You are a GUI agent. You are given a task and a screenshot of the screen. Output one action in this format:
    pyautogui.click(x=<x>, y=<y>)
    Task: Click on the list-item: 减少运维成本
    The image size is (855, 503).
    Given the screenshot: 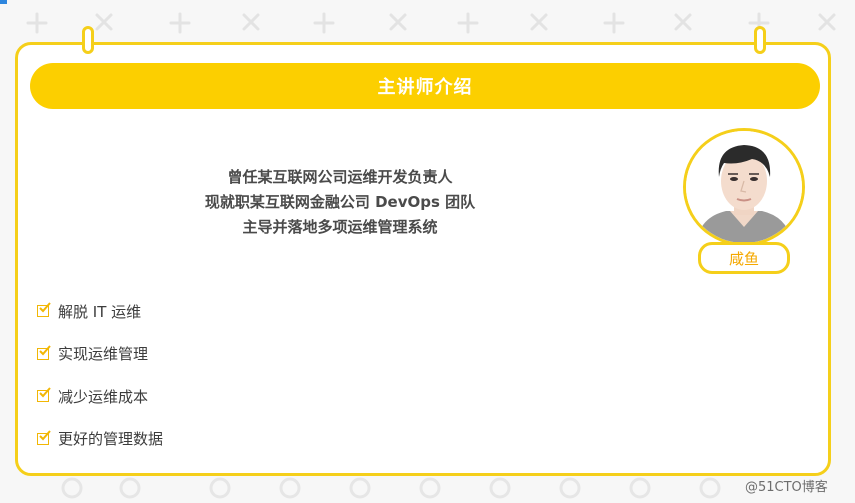 What is the action you would take?
    pyautogui.click(x=100, y=396)
    